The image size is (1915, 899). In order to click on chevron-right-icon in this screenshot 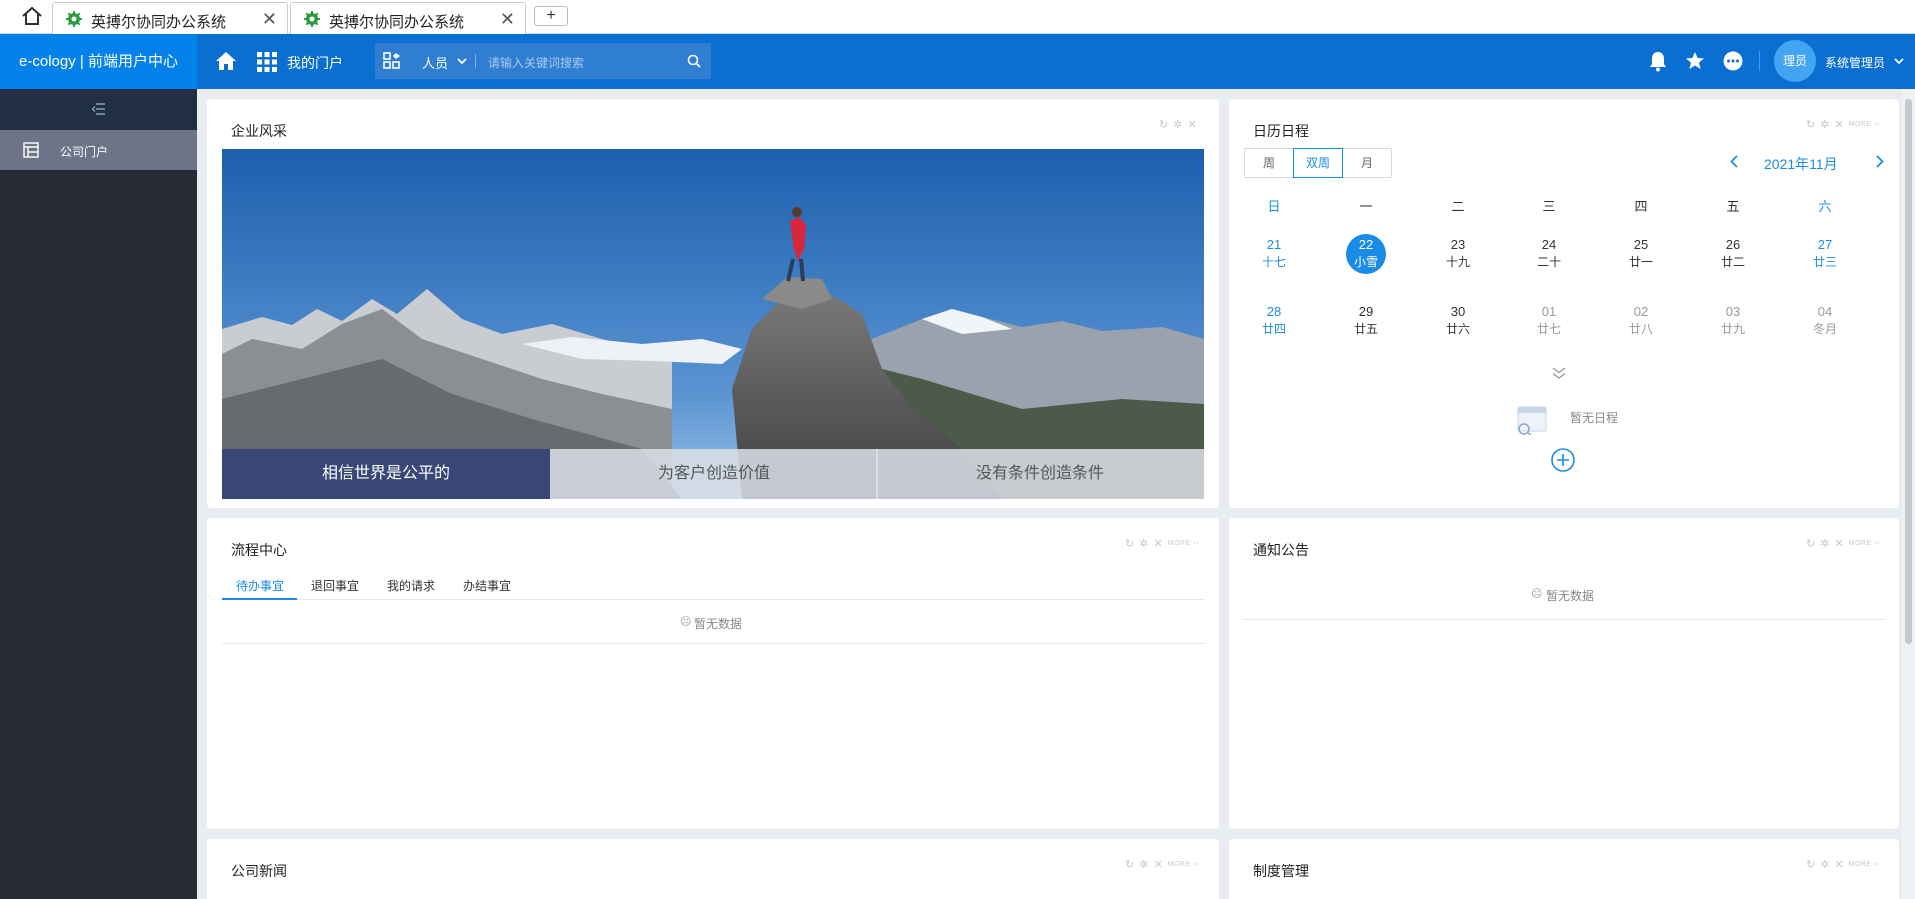, I will do `click(1880, 161)`.